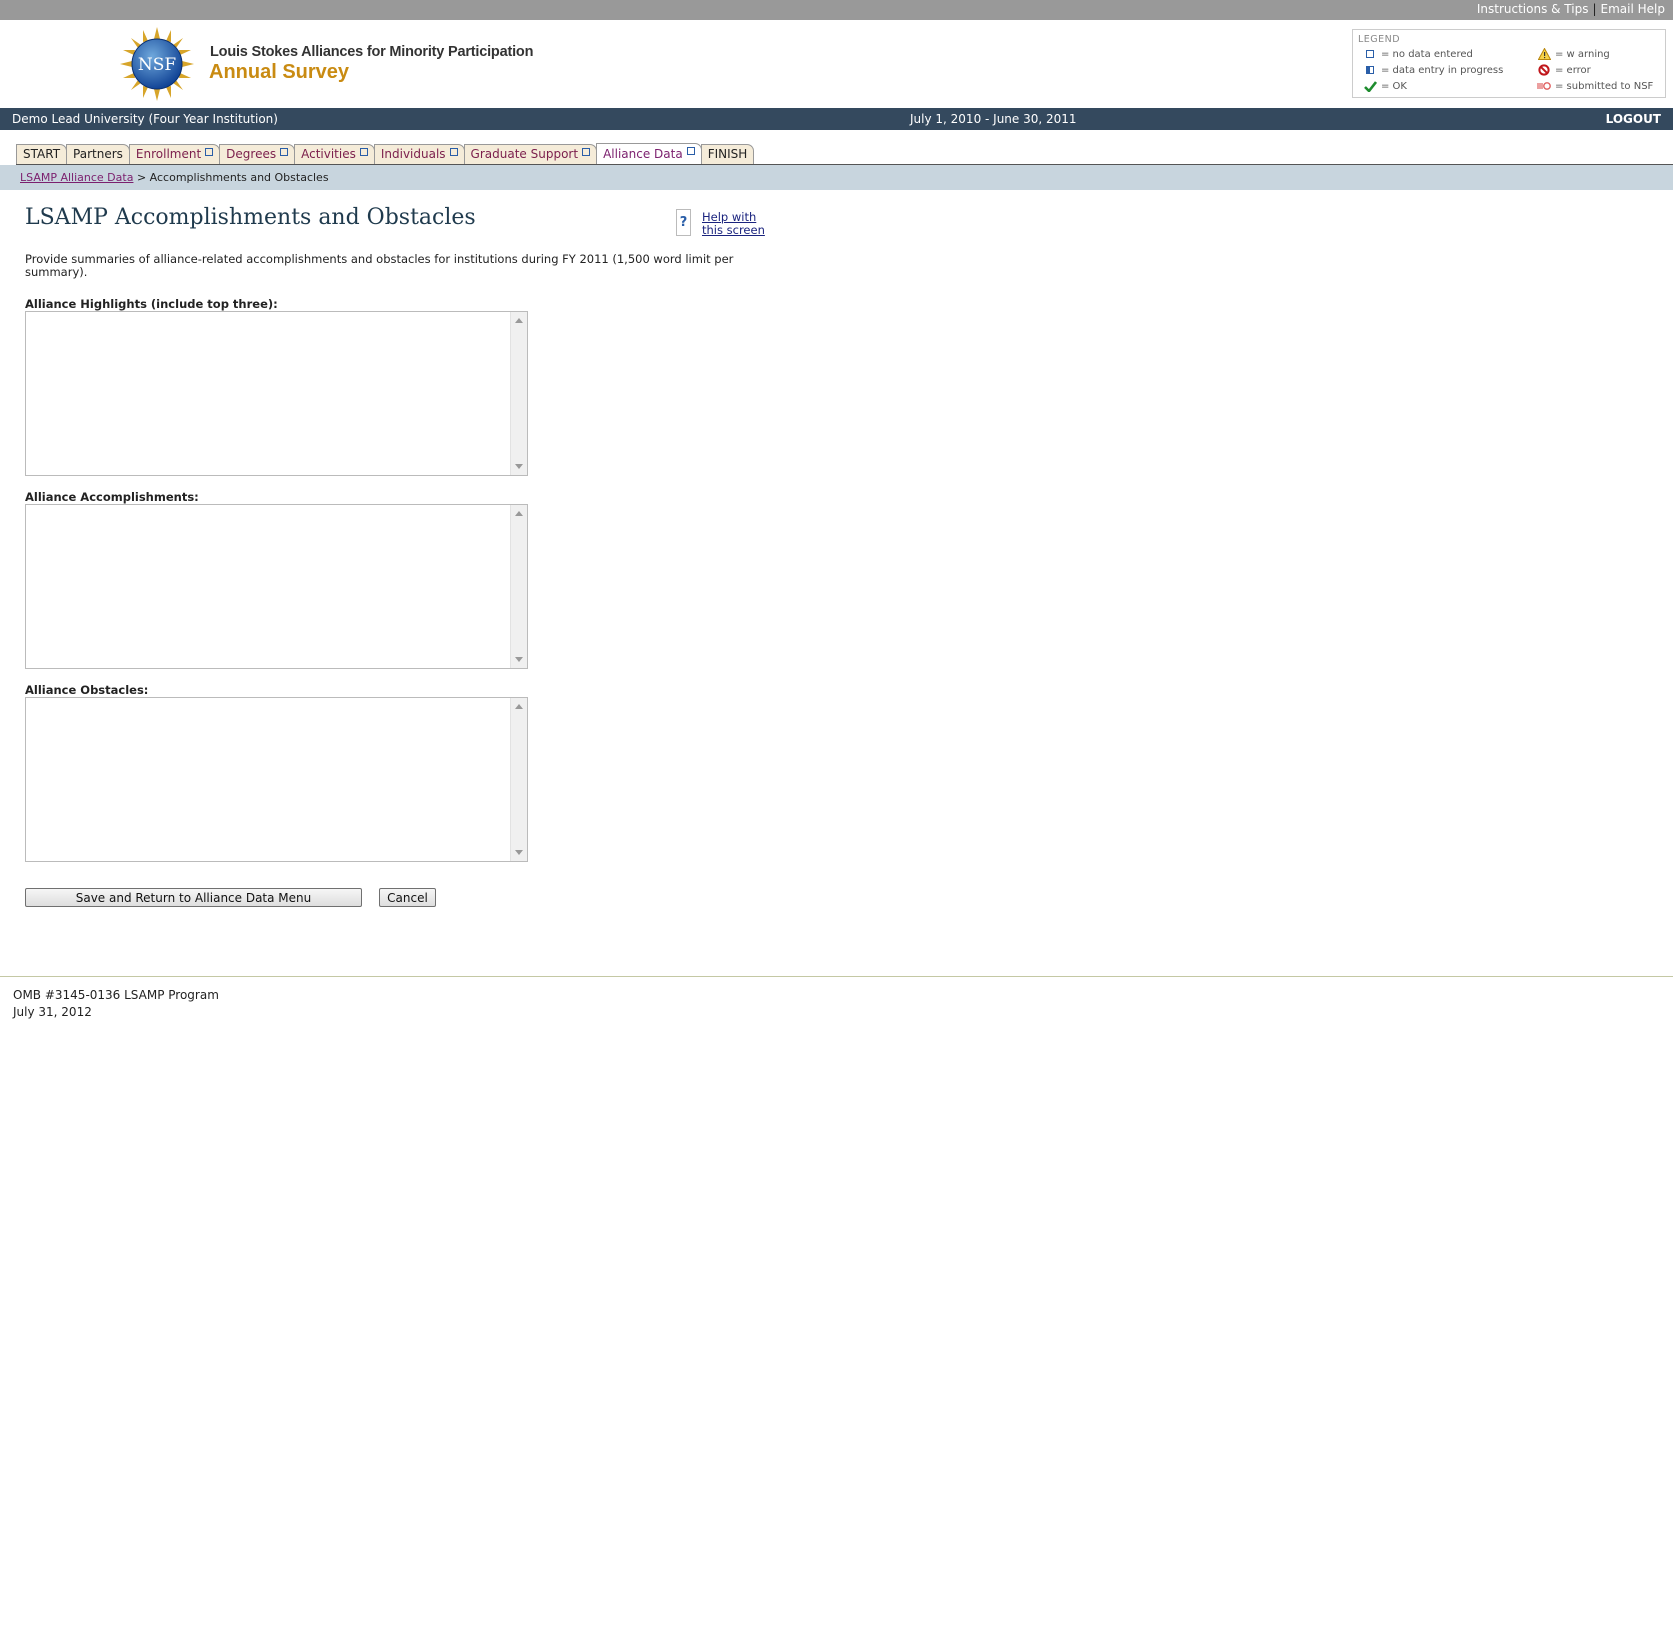 Image resolution: width=1673 pixels, height=1640 pixels. I want to click on legend-item-no-data: = no data entered, so click(1418, 54).